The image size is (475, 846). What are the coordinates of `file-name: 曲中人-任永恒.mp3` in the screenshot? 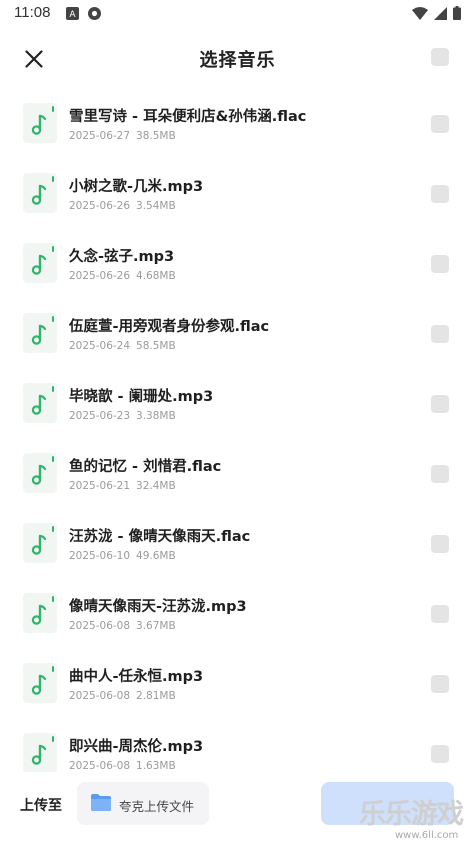 It's located at (136, 677).